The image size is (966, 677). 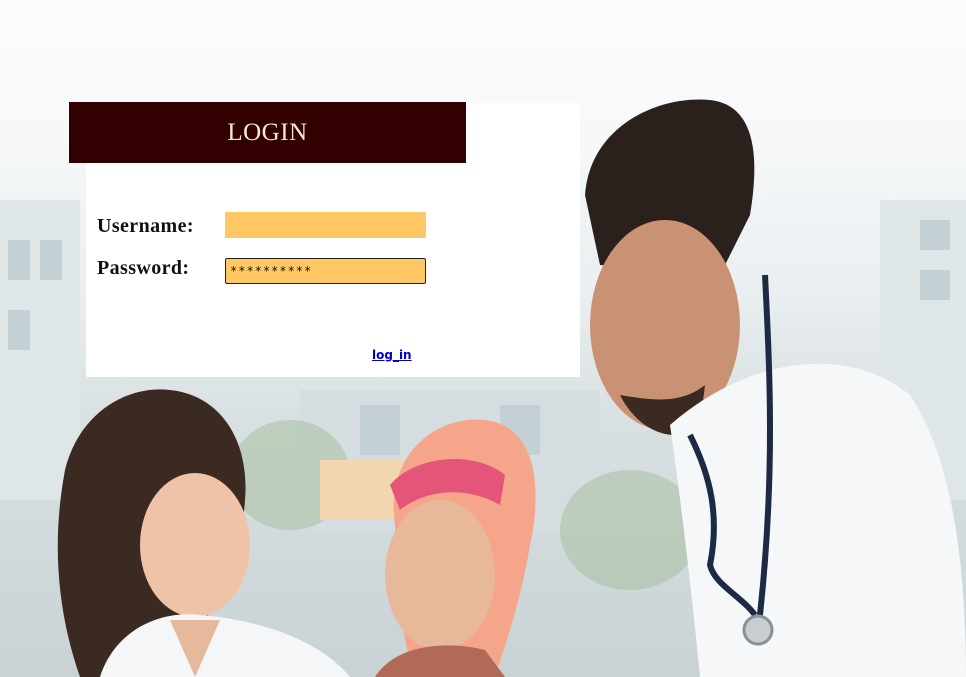 I want to click on log-in-link: log_in, so click(x=392, y=355).